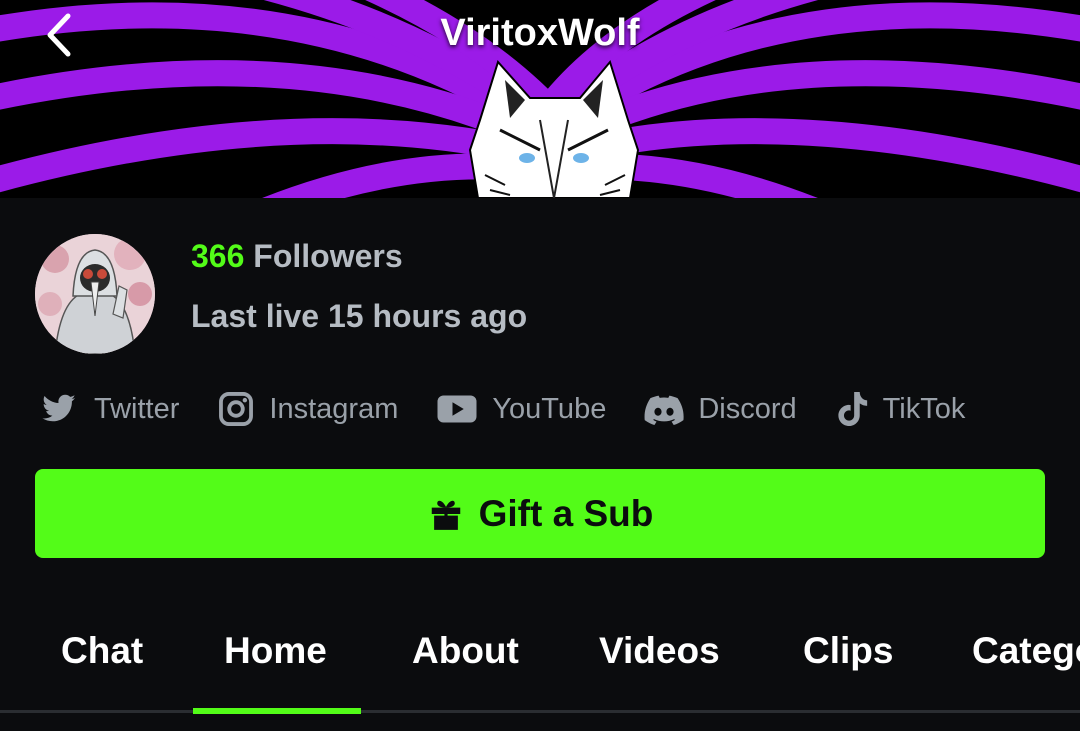  Describe the element at coordinates (218, 256) in the screenshot. I see `followers-count: 366` at that location.